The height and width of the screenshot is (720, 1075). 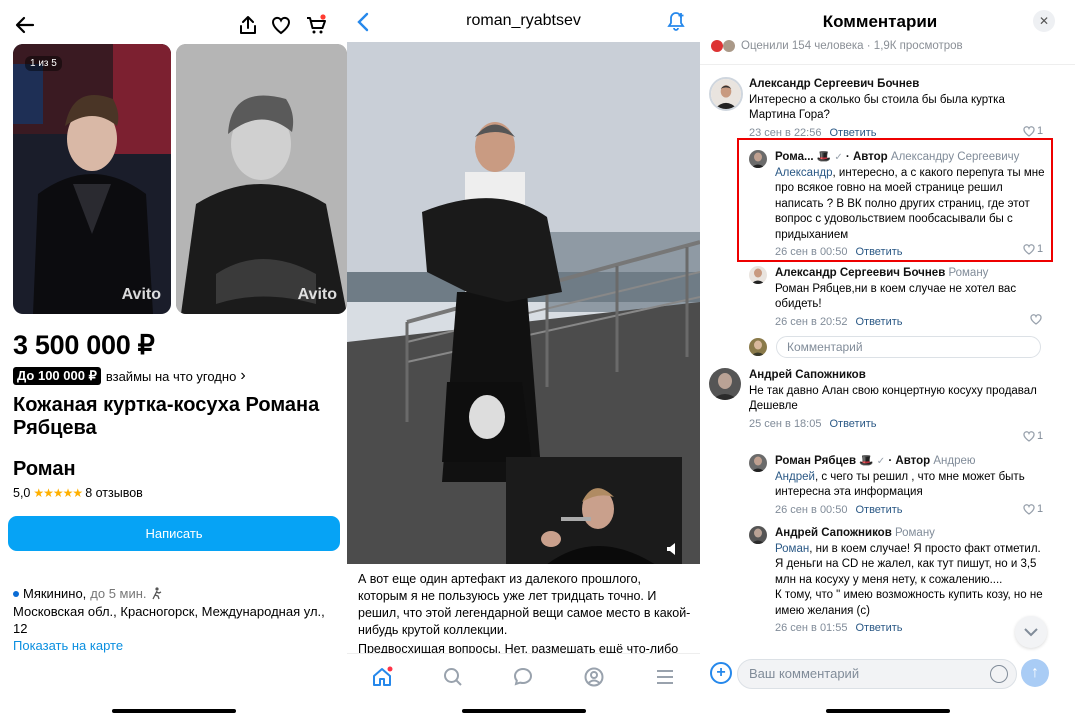 What do you see at coordinates (43, 63) in the screenshot?
I see `photo-counter: 1 из 5` at bounding box center [43, 63].